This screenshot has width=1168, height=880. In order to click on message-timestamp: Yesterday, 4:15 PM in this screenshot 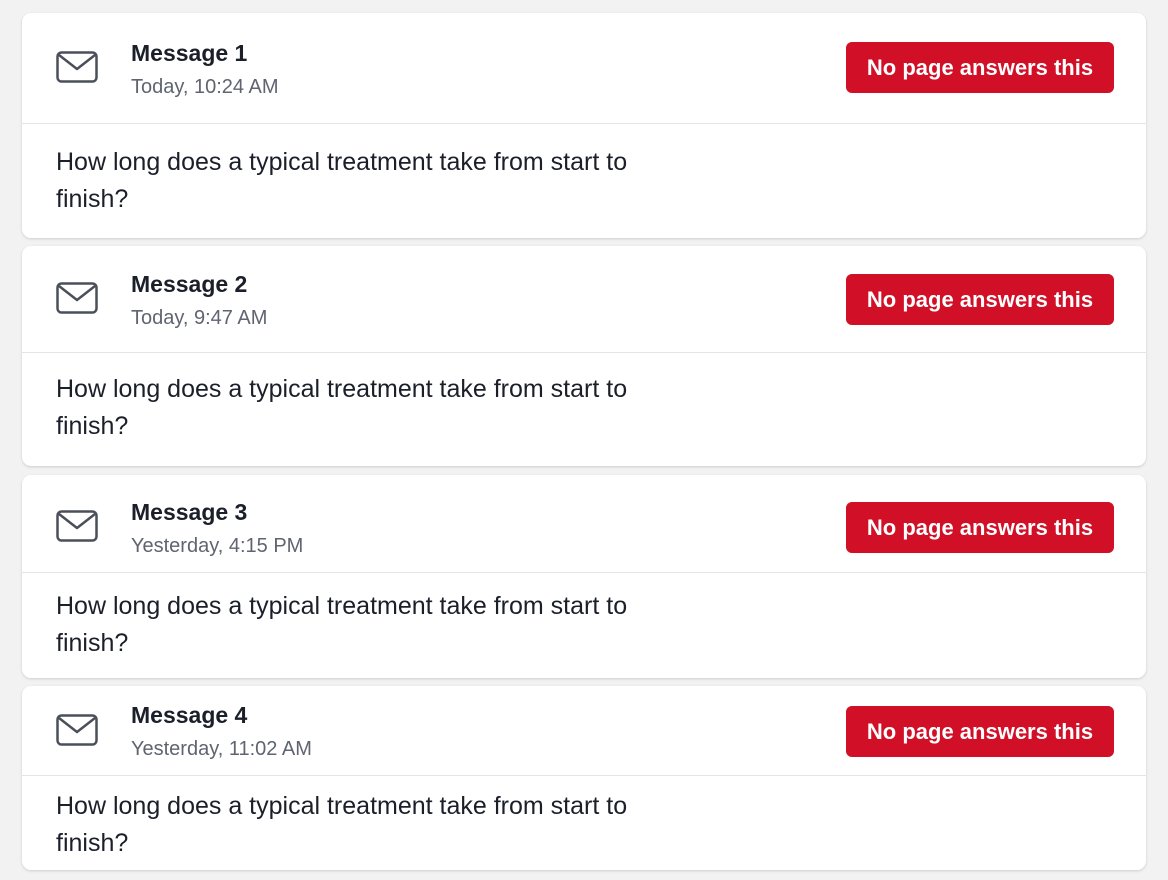, I will do `click(217, 546)`.